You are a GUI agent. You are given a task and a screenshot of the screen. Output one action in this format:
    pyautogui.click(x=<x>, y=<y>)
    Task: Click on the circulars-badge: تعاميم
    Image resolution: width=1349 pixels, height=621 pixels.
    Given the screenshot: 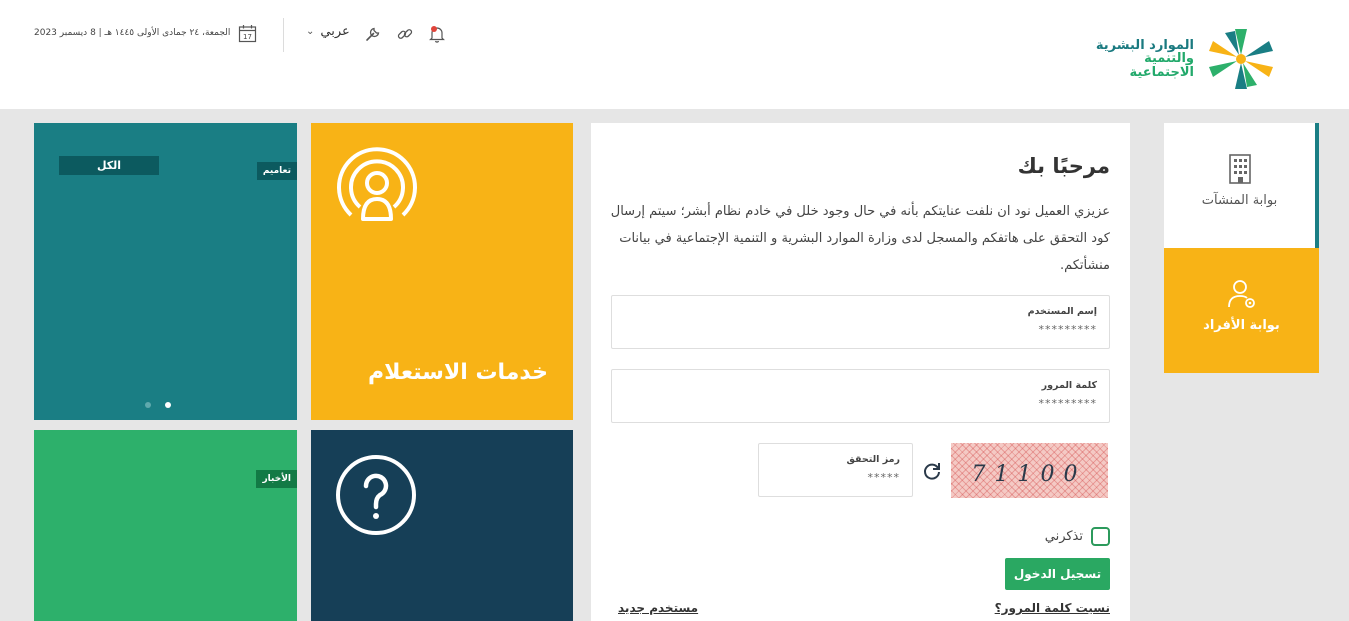 What is the action you would take?
    pyautogui.click(x=276, y=171)
    